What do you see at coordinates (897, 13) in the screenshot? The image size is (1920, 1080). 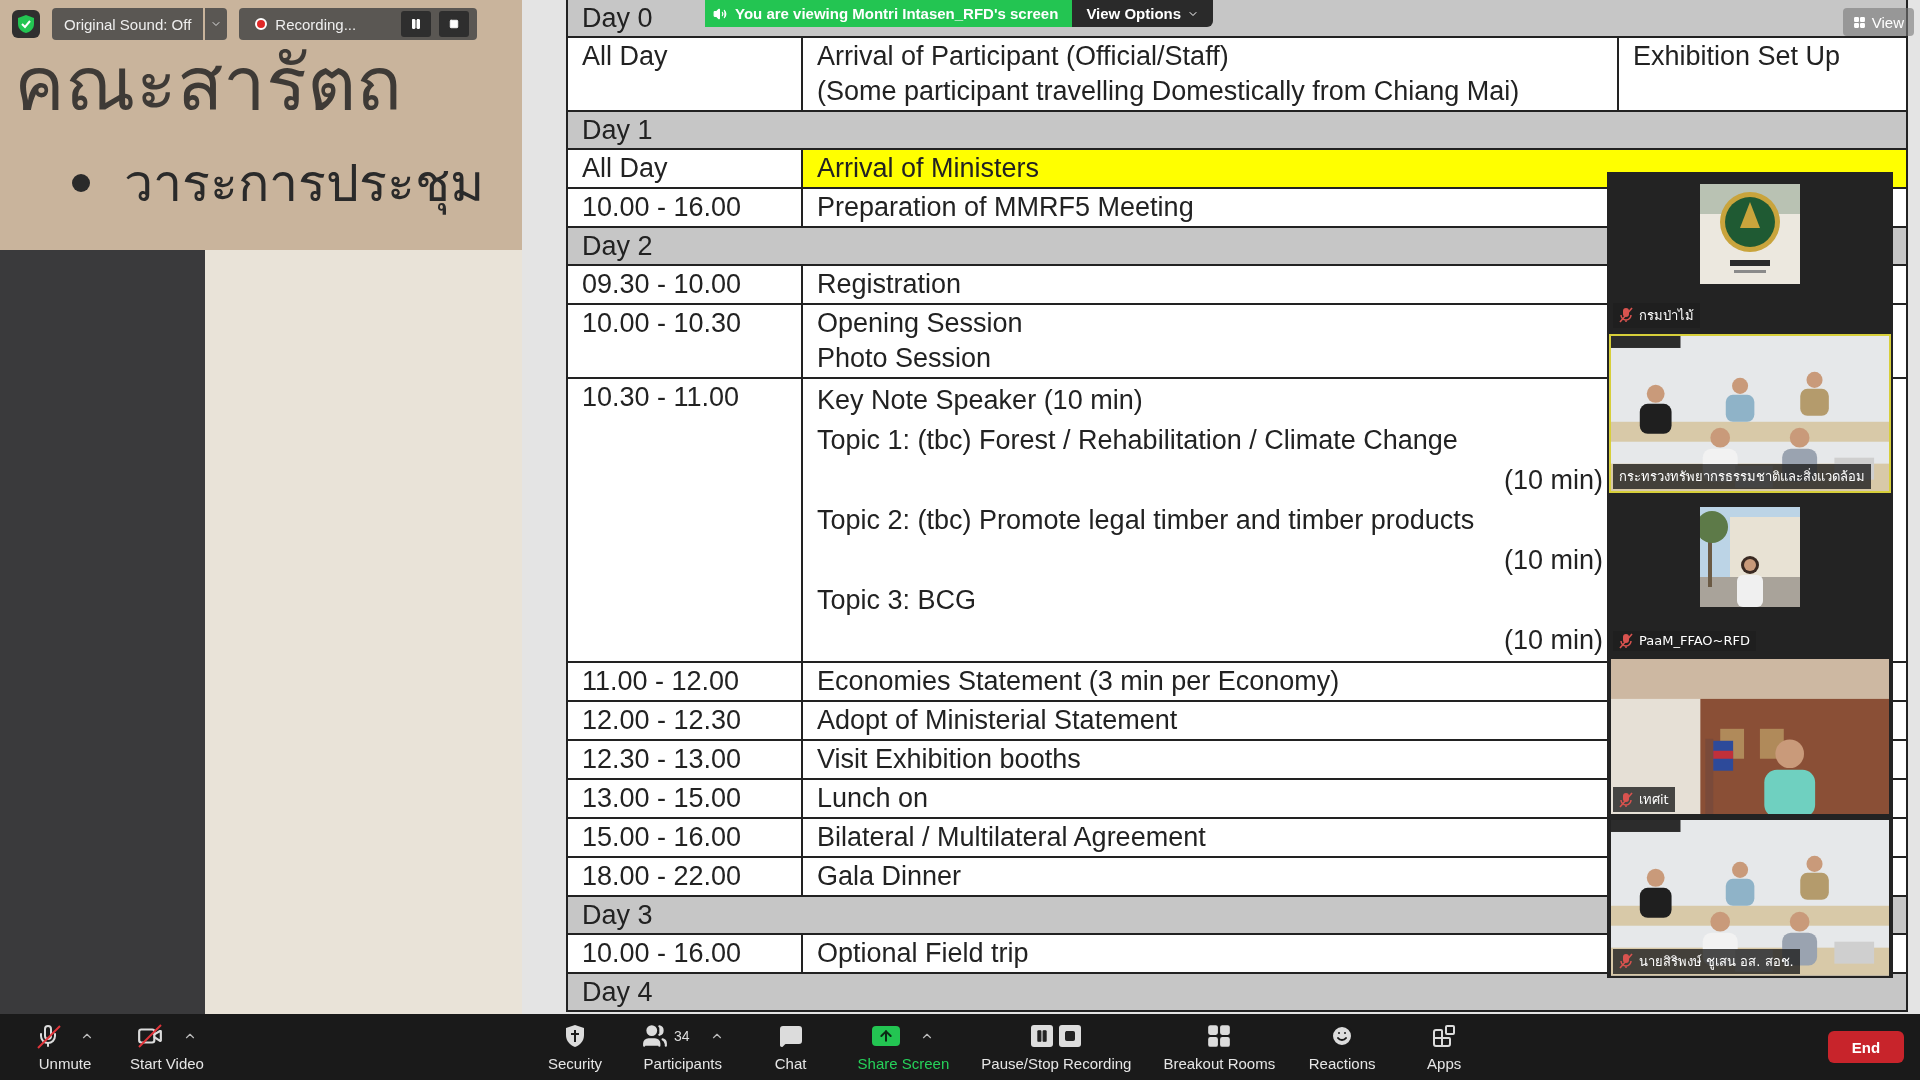 I see `banner-text: You are viewing Montri Intasen_RFD's screen` at bounding box center [897, 13].